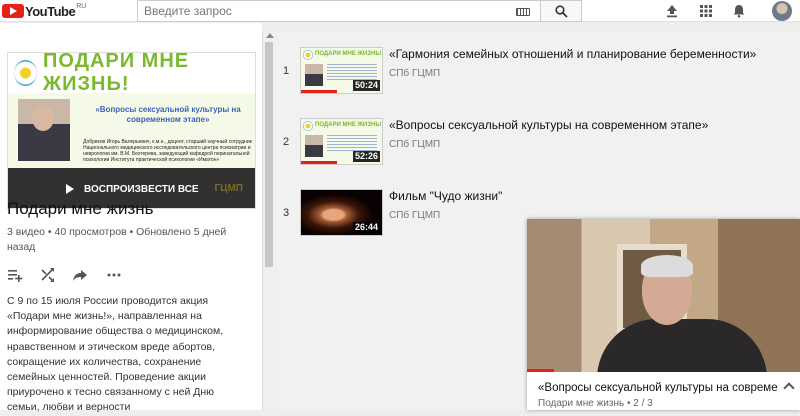 The width and height of the screenshot is (800, 416). I want to click on mini-player-video, so click(663, 295).